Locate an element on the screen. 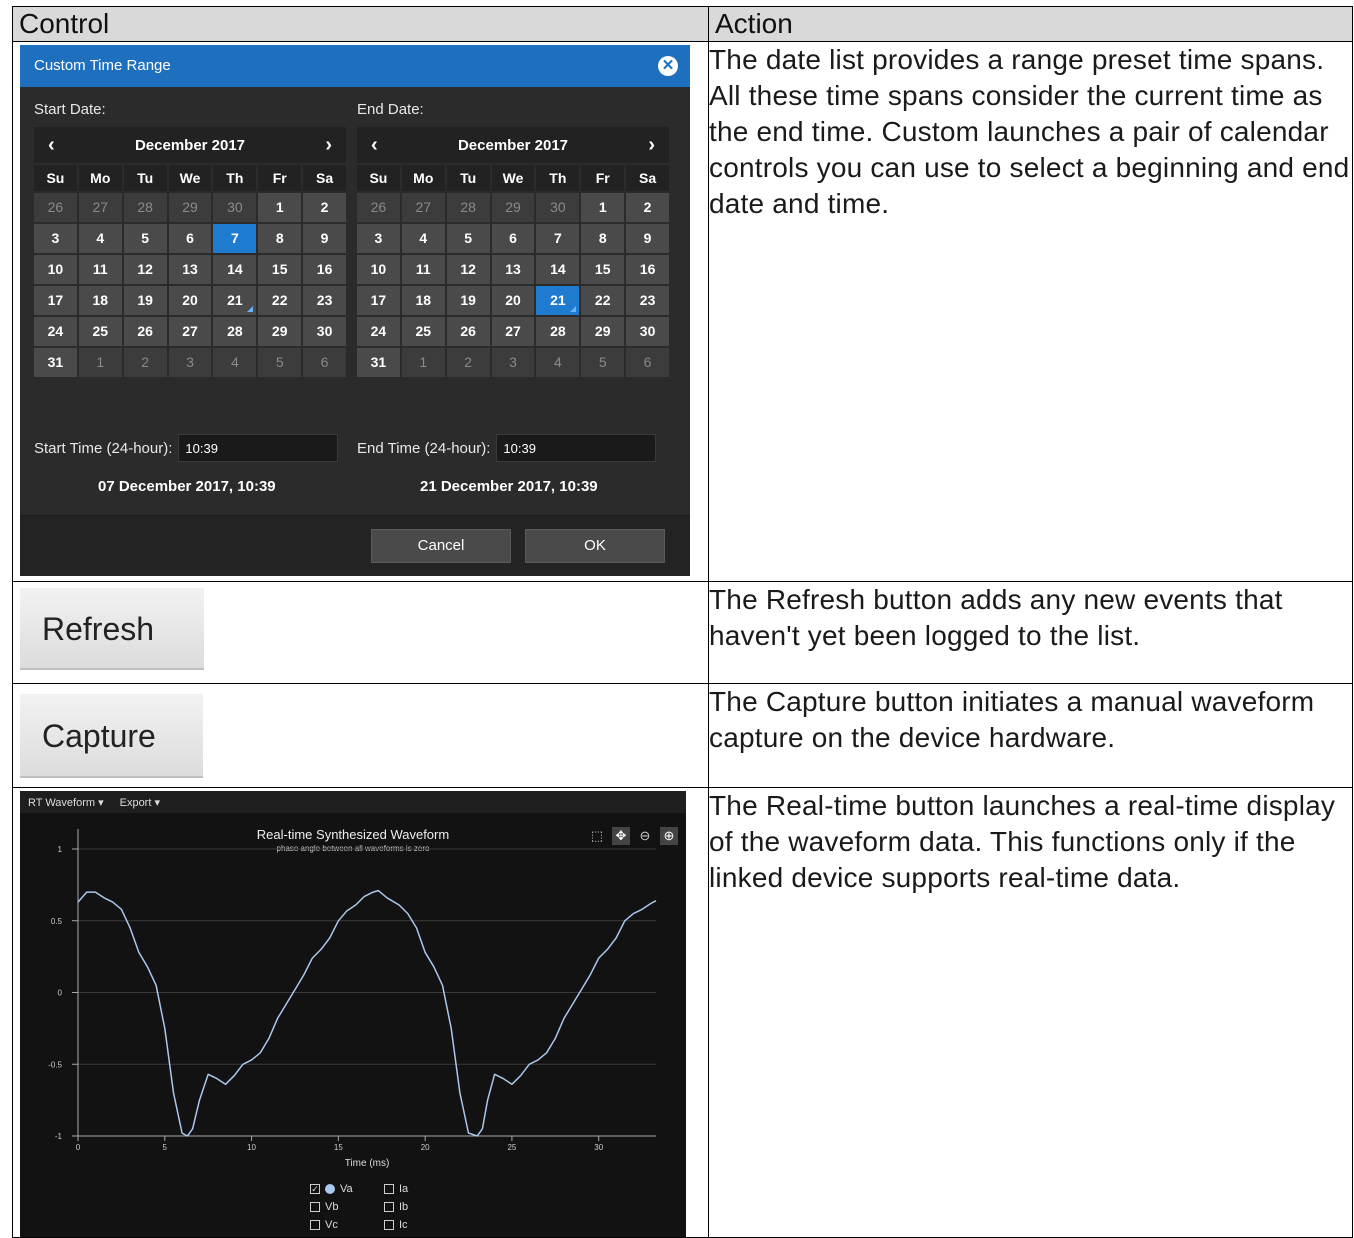 This screenshot has height=1238, width=1354. legend-item: Vc is located at coordinates (347, 1225).